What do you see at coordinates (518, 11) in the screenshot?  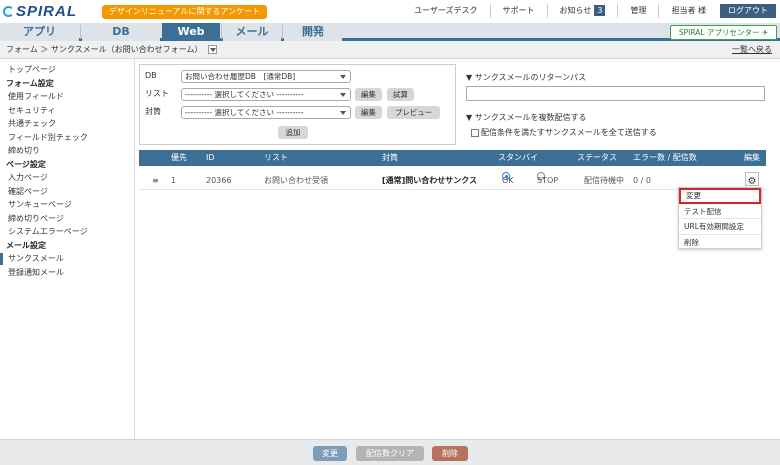 I see `support-link: サポート` at bounding box center [518, 11].